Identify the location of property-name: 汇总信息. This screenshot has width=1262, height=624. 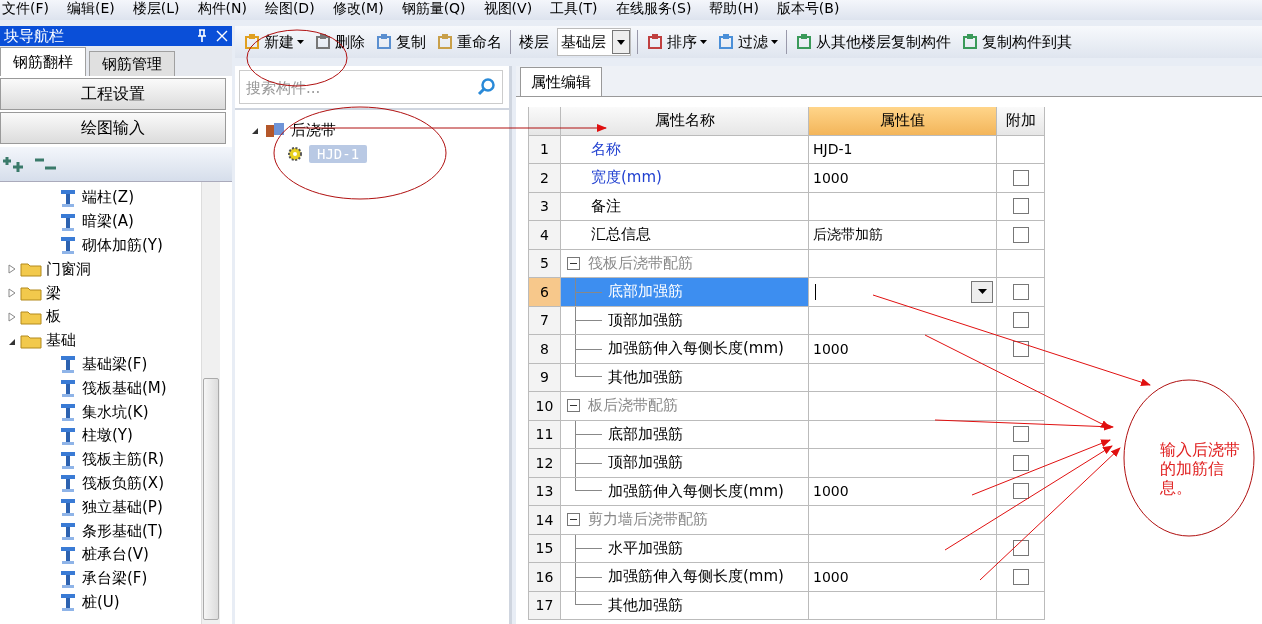
(620, 235).